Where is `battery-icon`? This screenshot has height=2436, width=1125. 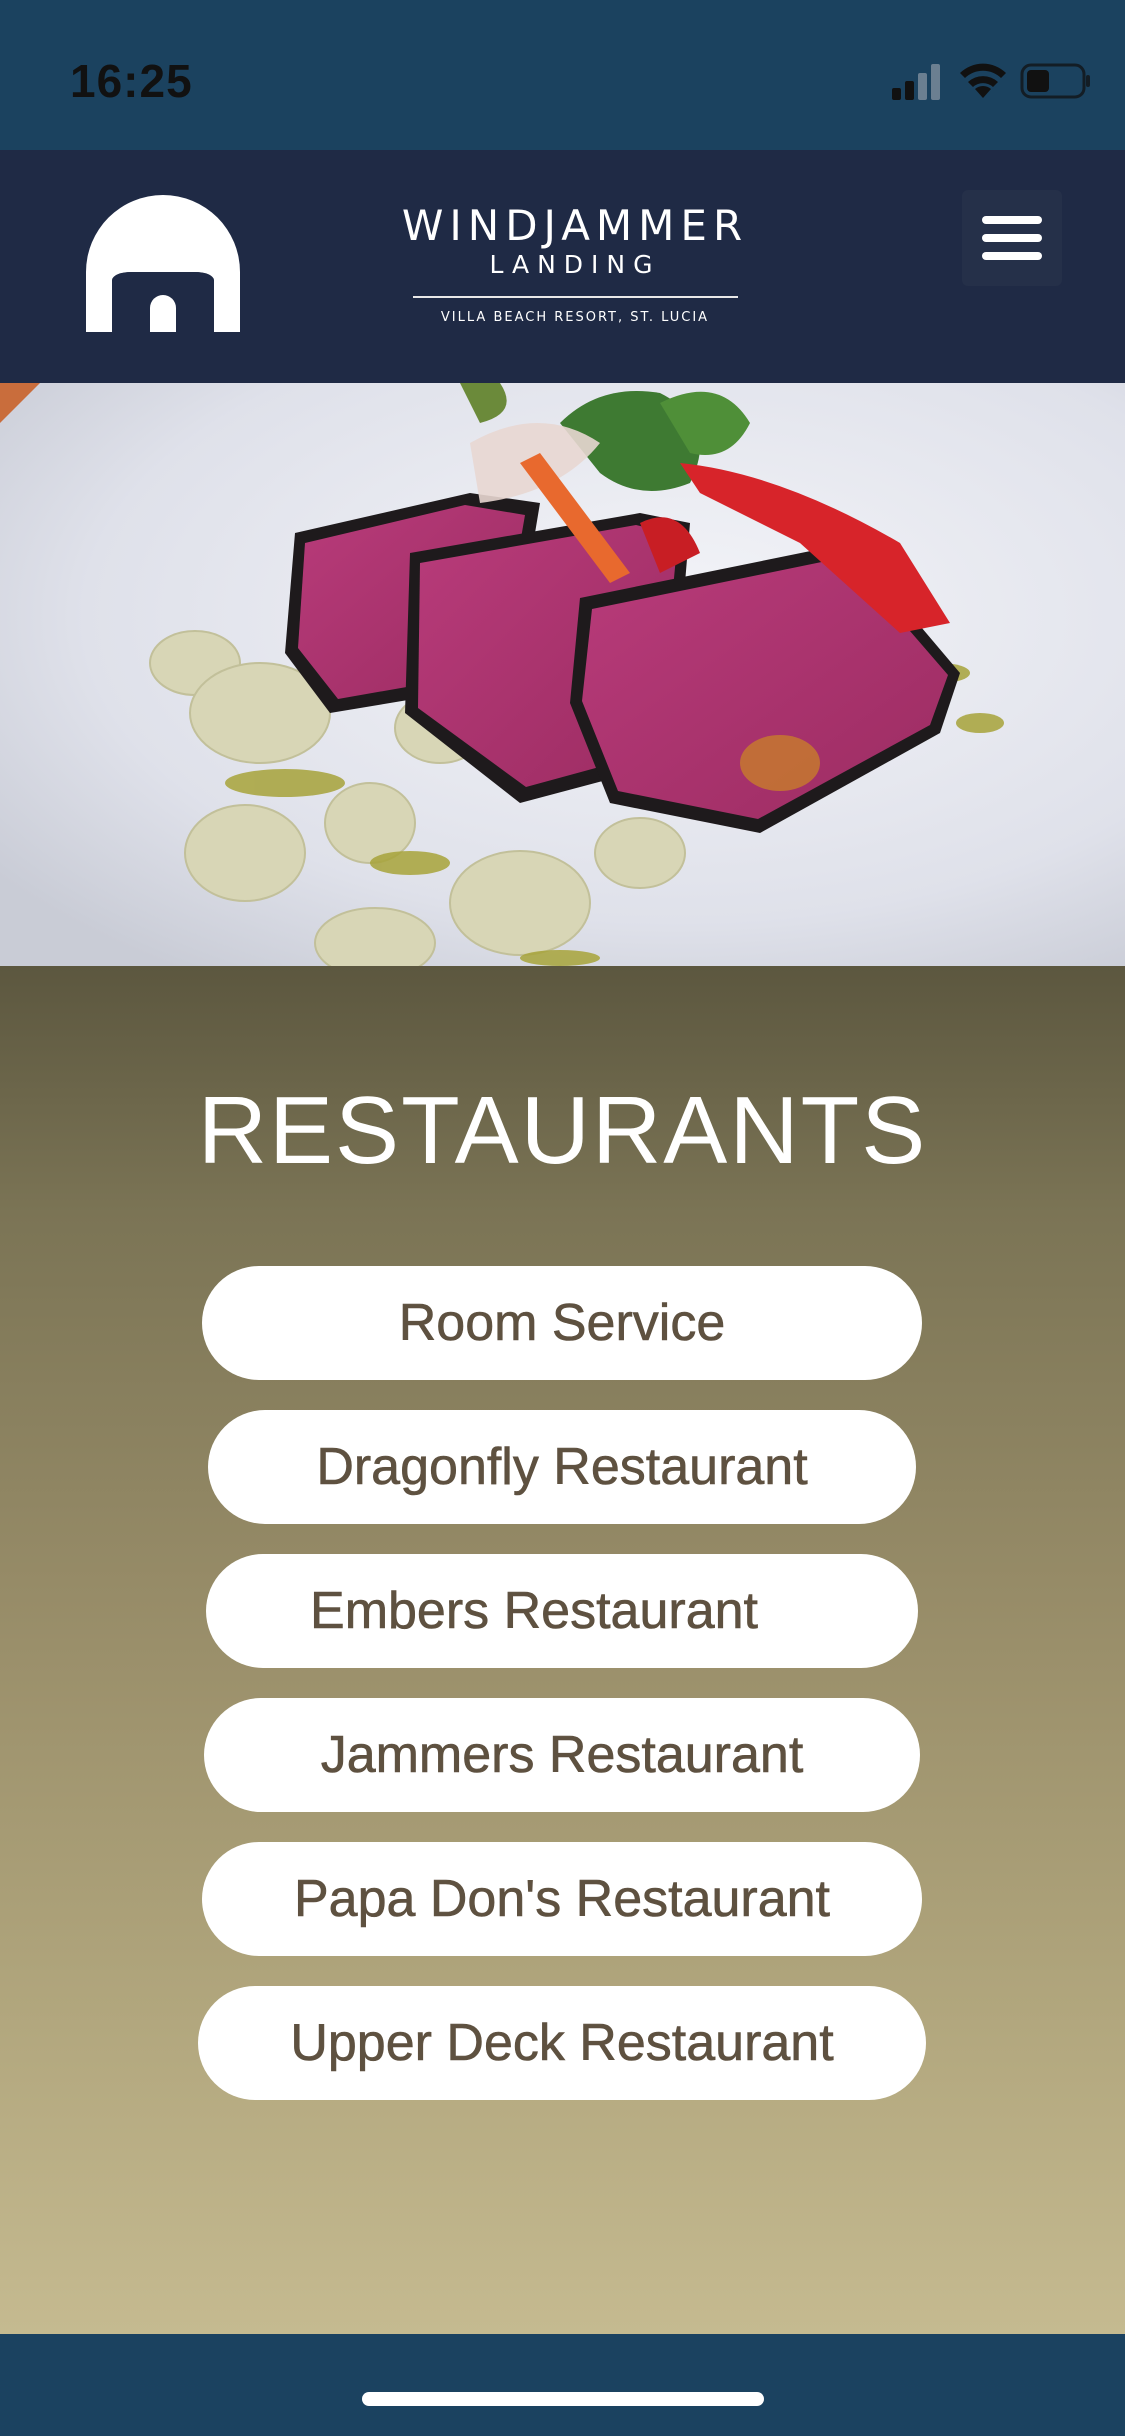
battery-icon is located at coordinates (1055, 81).